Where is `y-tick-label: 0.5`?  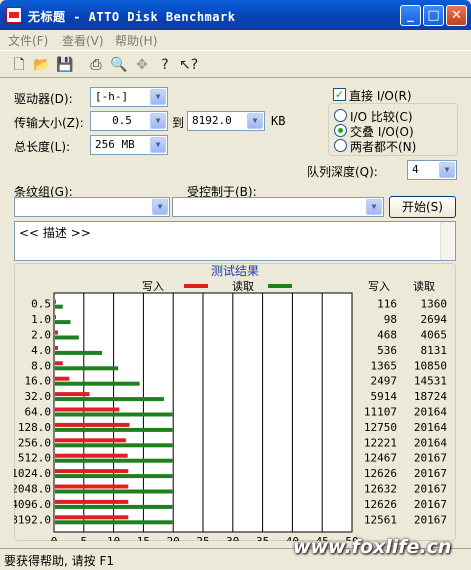
y-tick-label: 0.5 is located at coordinates (41, 304).